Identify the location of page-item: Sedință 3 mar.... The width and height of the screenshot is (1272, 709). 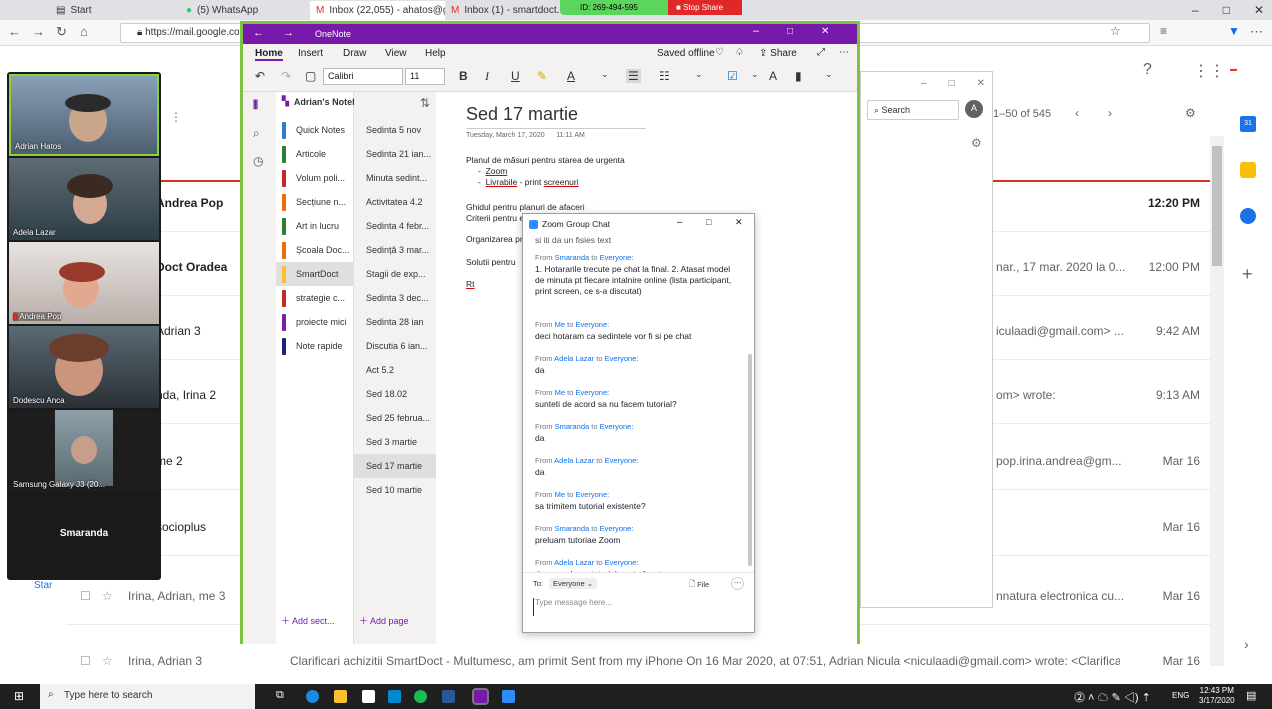
(395, 250).